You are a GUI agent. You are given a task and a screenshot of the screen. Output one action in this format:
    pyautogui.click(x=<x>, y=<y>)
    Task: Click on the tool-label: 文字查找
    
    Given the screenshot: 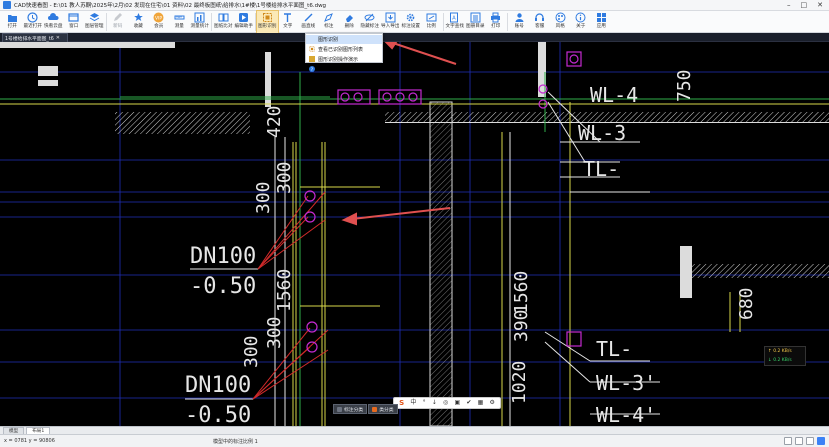 What is the action you would take?
    pyautogui.click(x=454, y=26)
    